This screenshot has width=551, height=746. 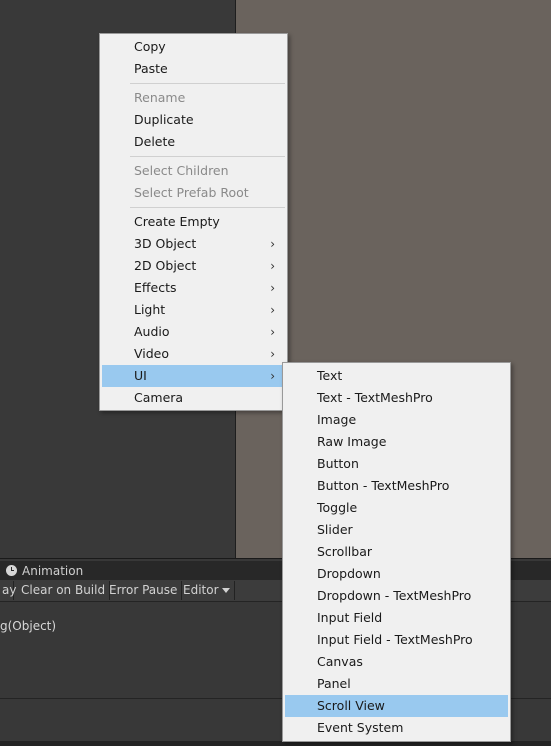 What do you see at coordinates (396, 706) in the screenshot?
I see `submenu-item-scroll-view: Scroll View` at bounding box center [396, 706].